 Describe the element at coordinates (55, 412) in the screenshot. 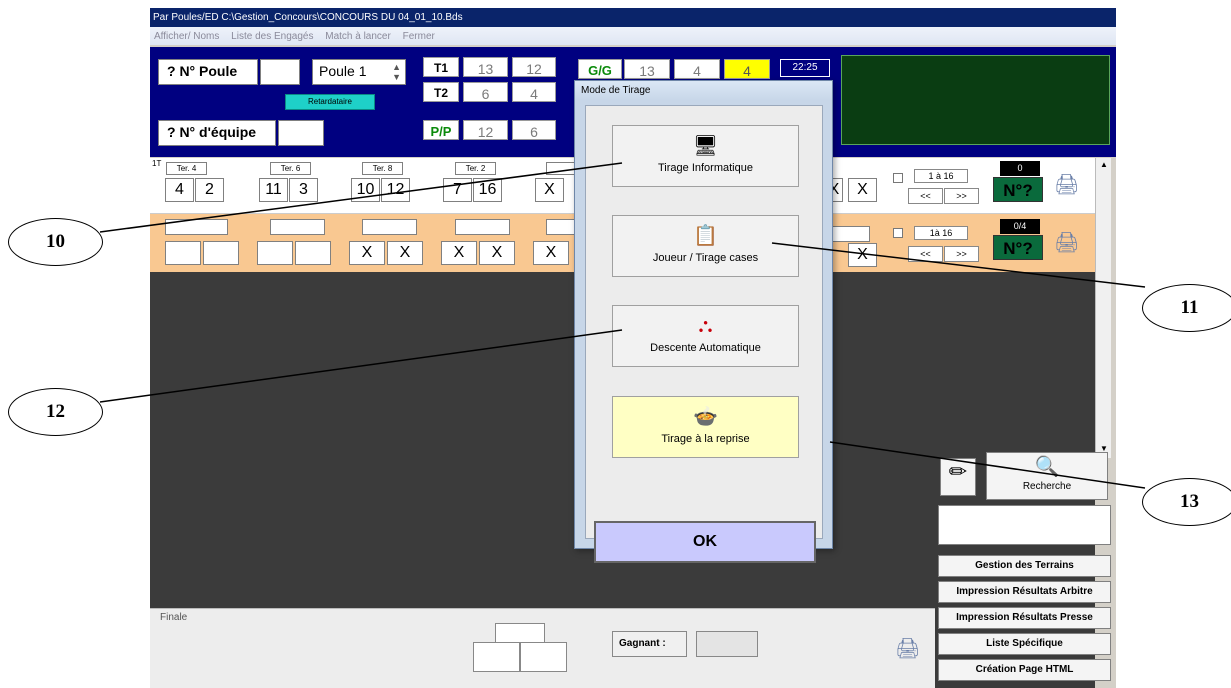

I see `callout-12: 12` at that location.